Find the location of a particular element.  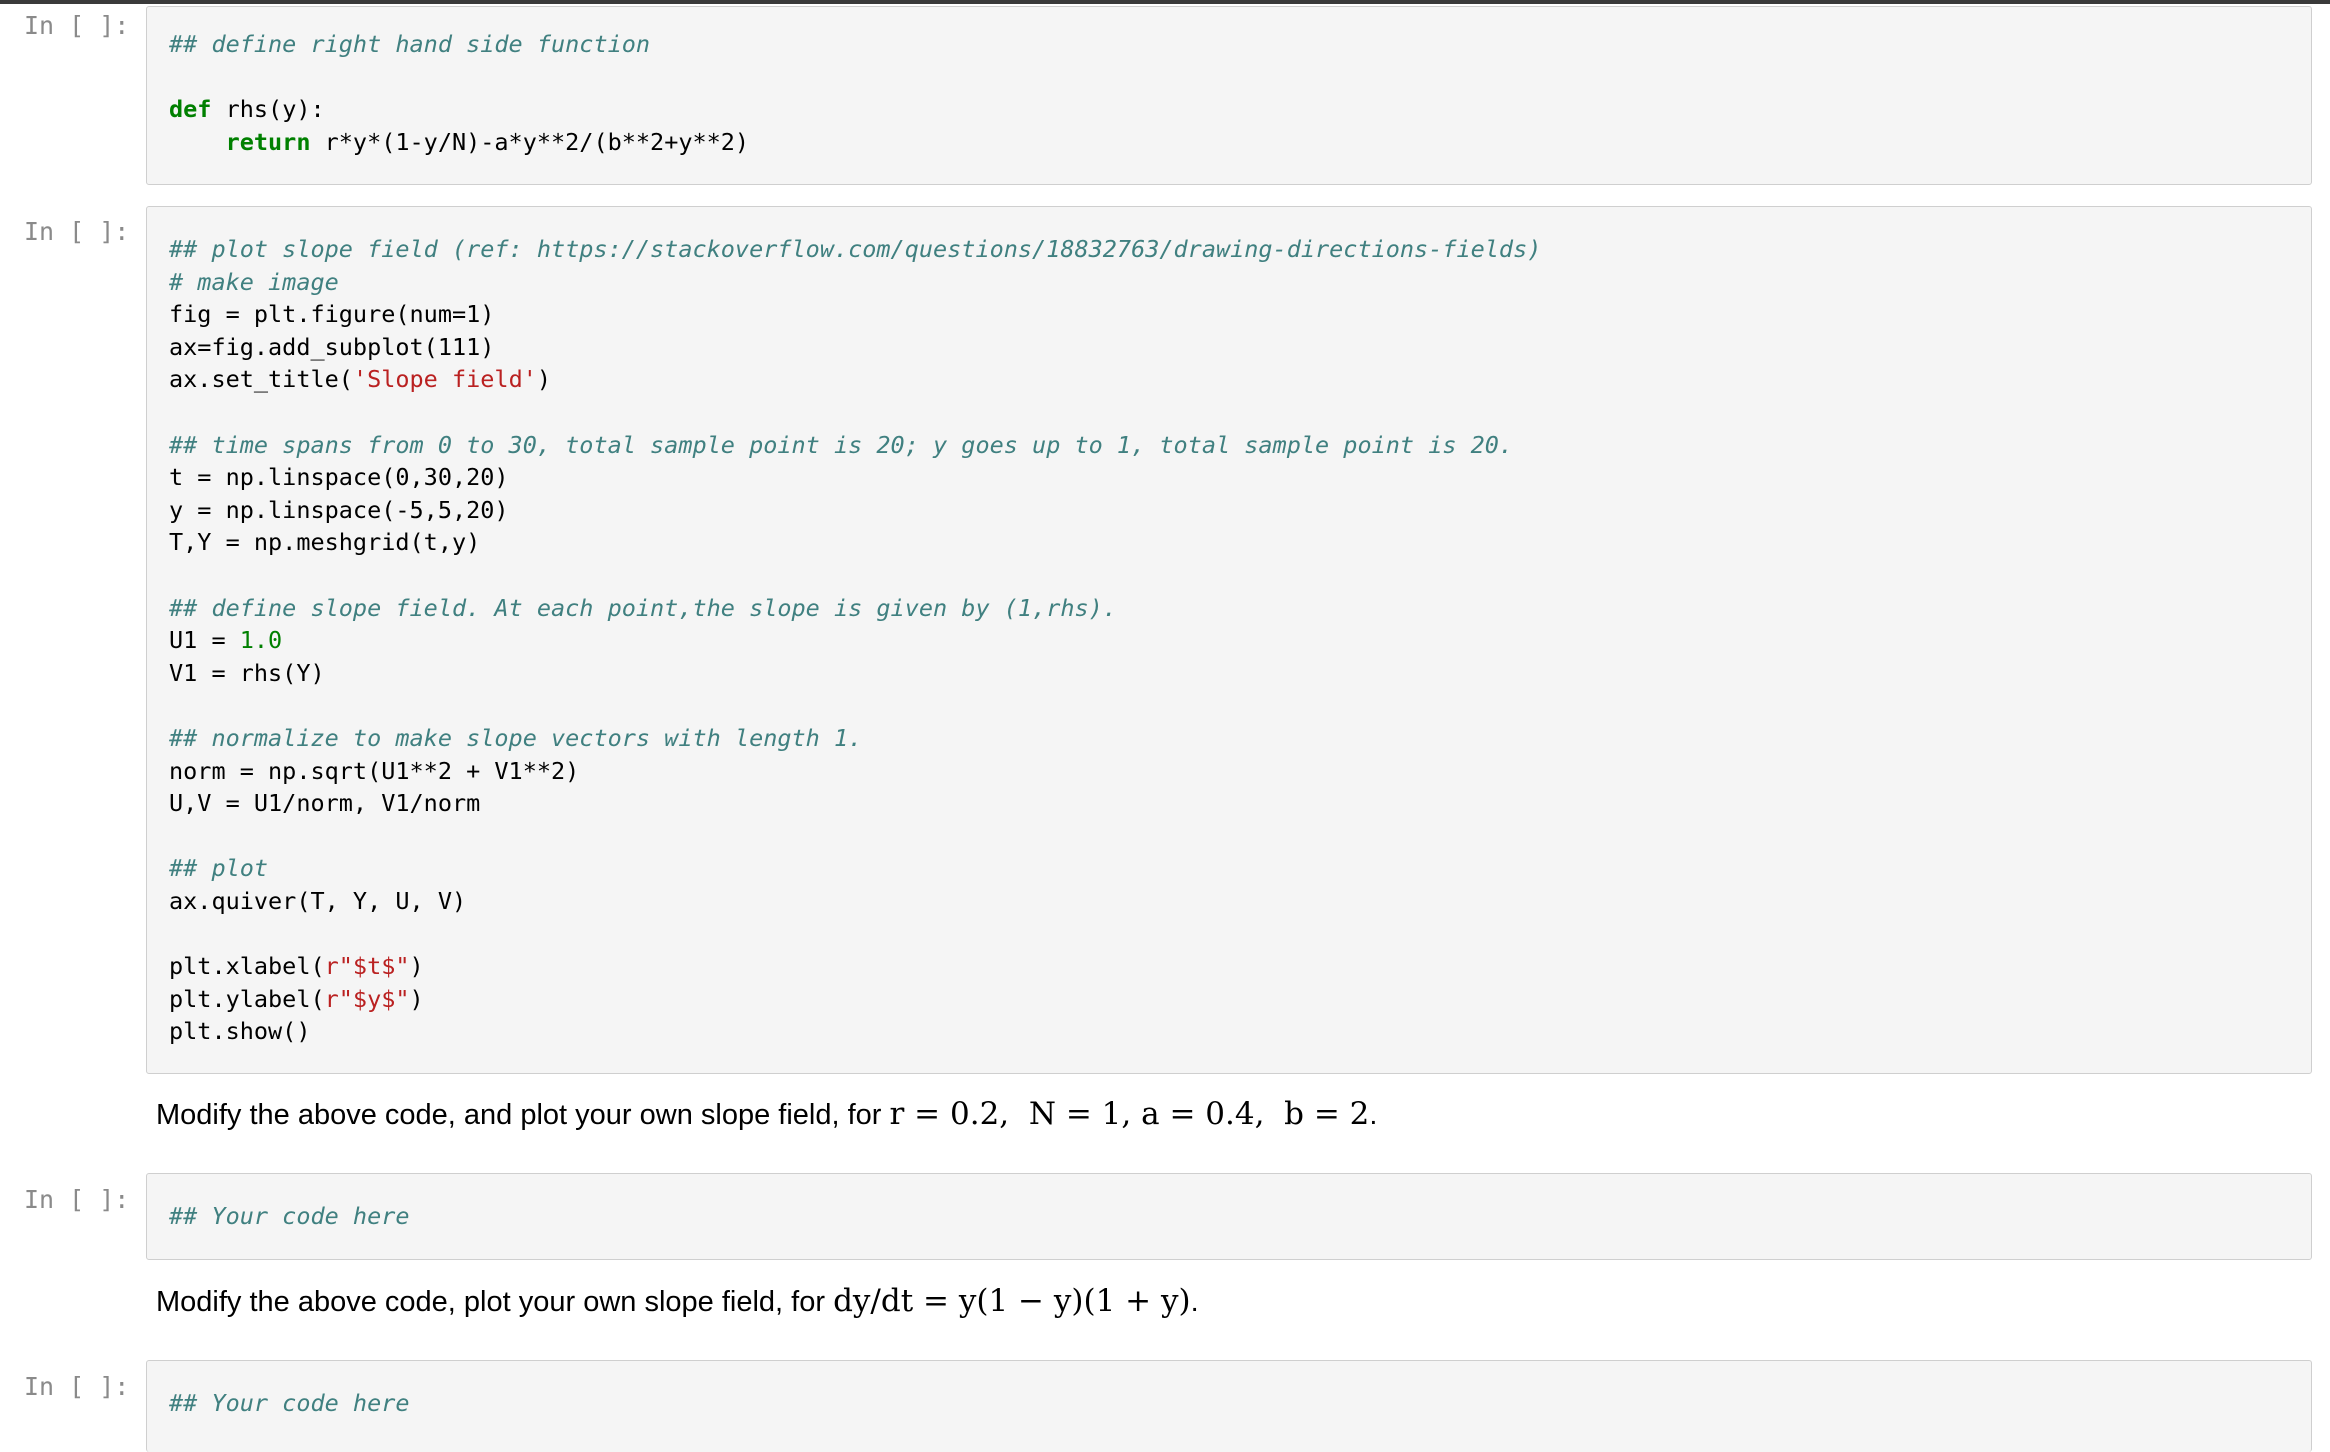

notebook-top-border is located at coordinates (1165, 2).